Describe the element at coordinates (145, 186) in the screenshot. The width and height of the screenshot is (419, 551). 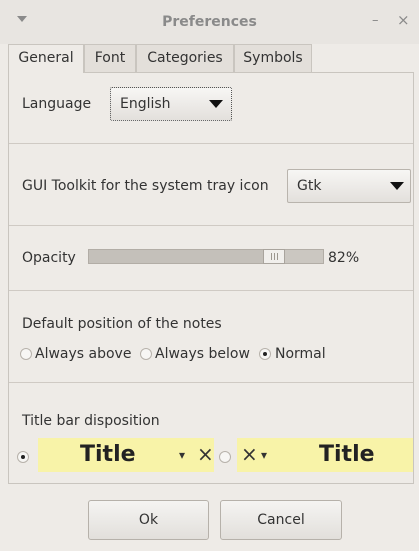
I see `toolkit-label: GUI Toolkit for the system tray icon` at that location.